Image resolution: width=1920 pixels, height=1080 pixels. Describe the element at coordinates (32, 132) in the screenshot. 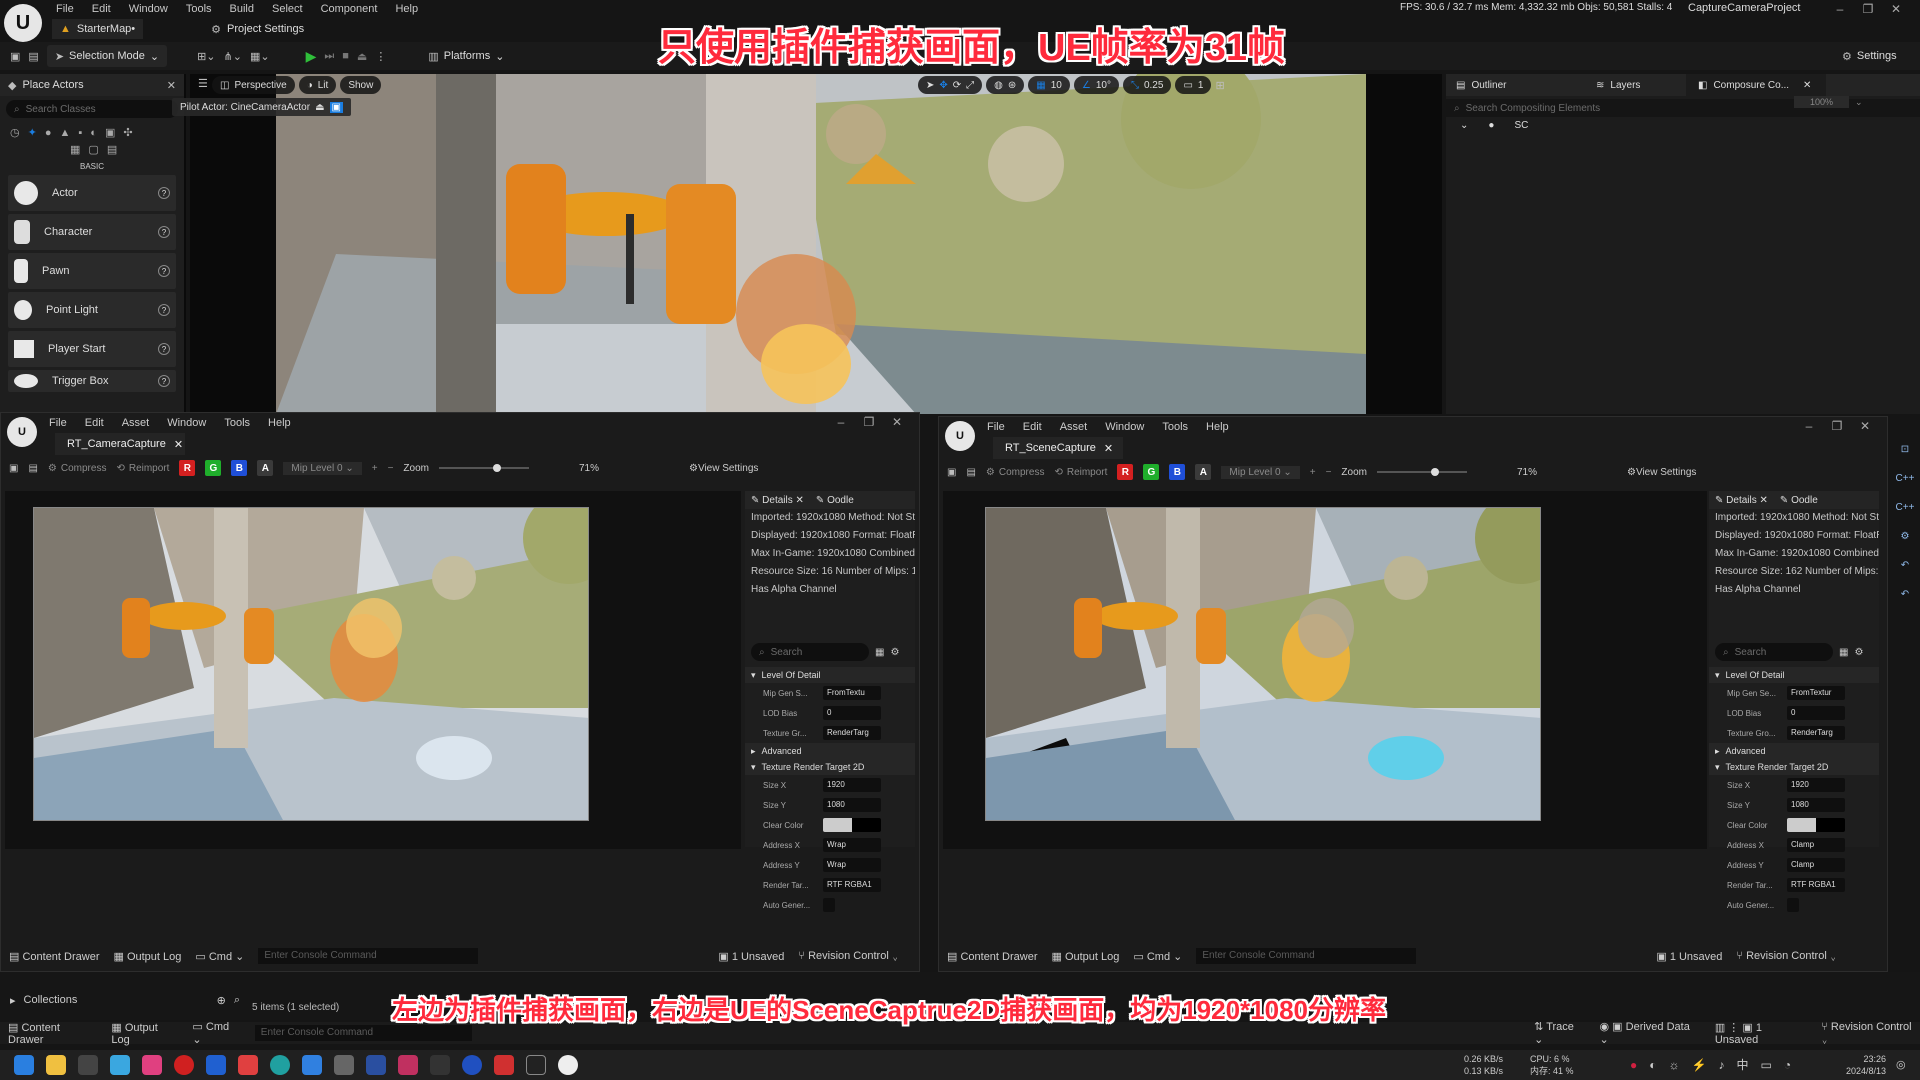

I see `basic-icon: ✦` at that location.